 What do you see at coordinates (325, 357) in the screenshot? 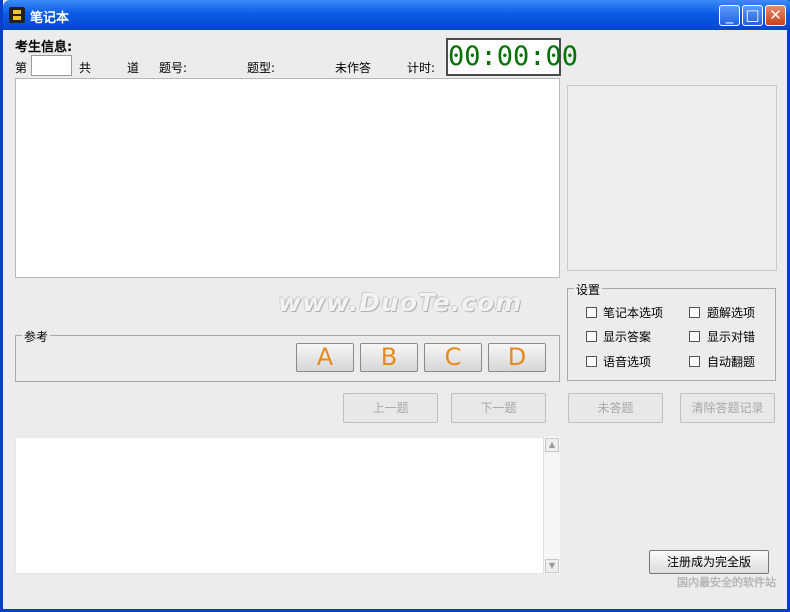
I see `answer-a-button: A` at bounding box center [325, 357].